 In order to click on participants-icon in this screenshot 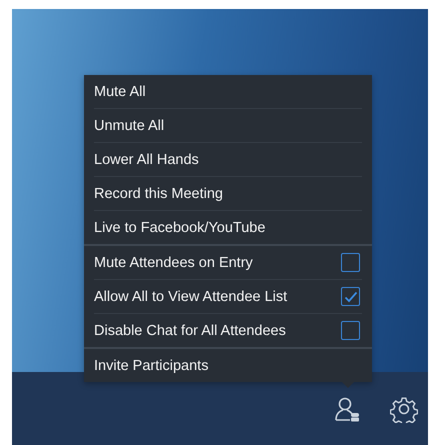, I will do `click(347, 409)`.